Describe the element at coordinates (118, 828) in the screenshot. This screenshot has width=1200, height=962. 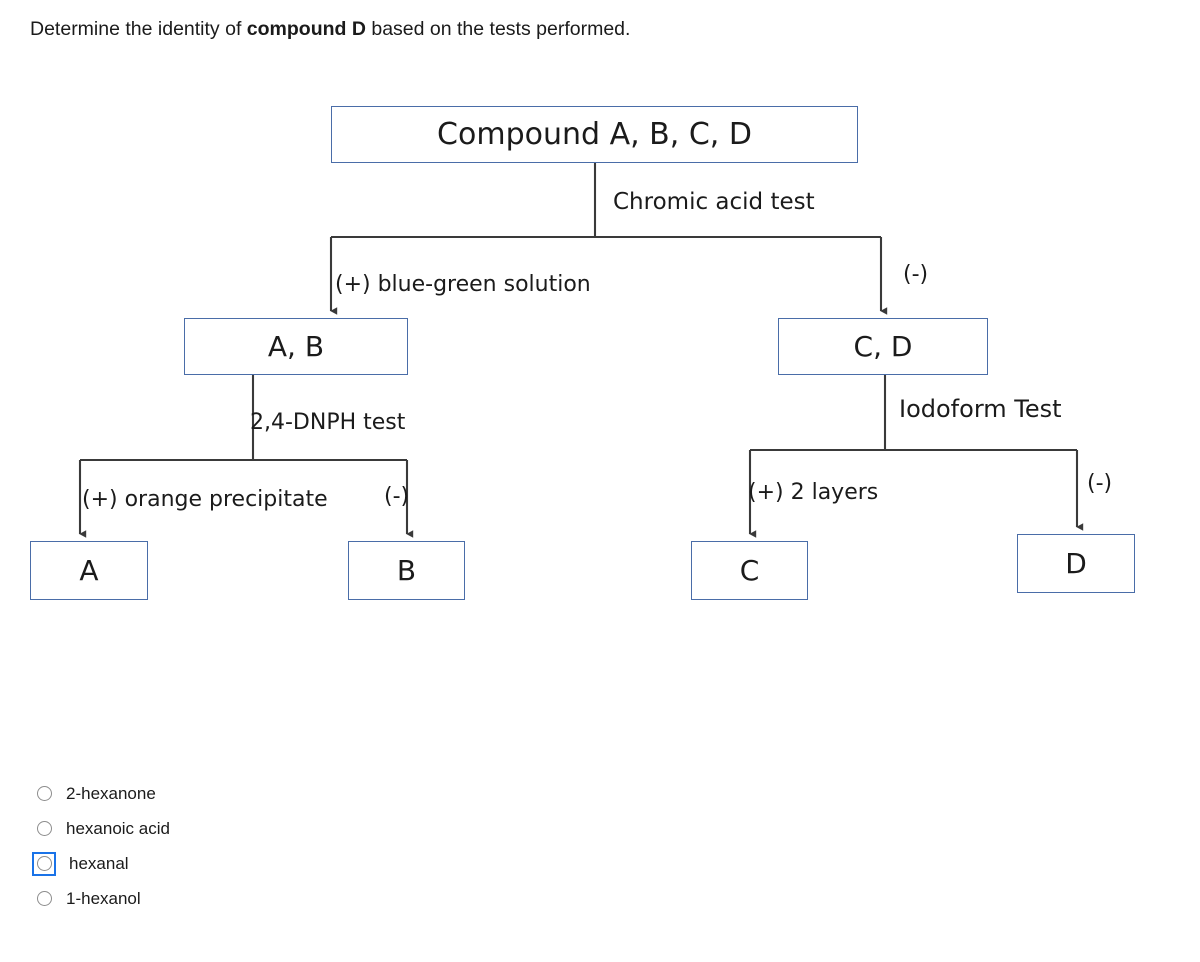
I see `answer-option-label: hexanoic acid` at that location.